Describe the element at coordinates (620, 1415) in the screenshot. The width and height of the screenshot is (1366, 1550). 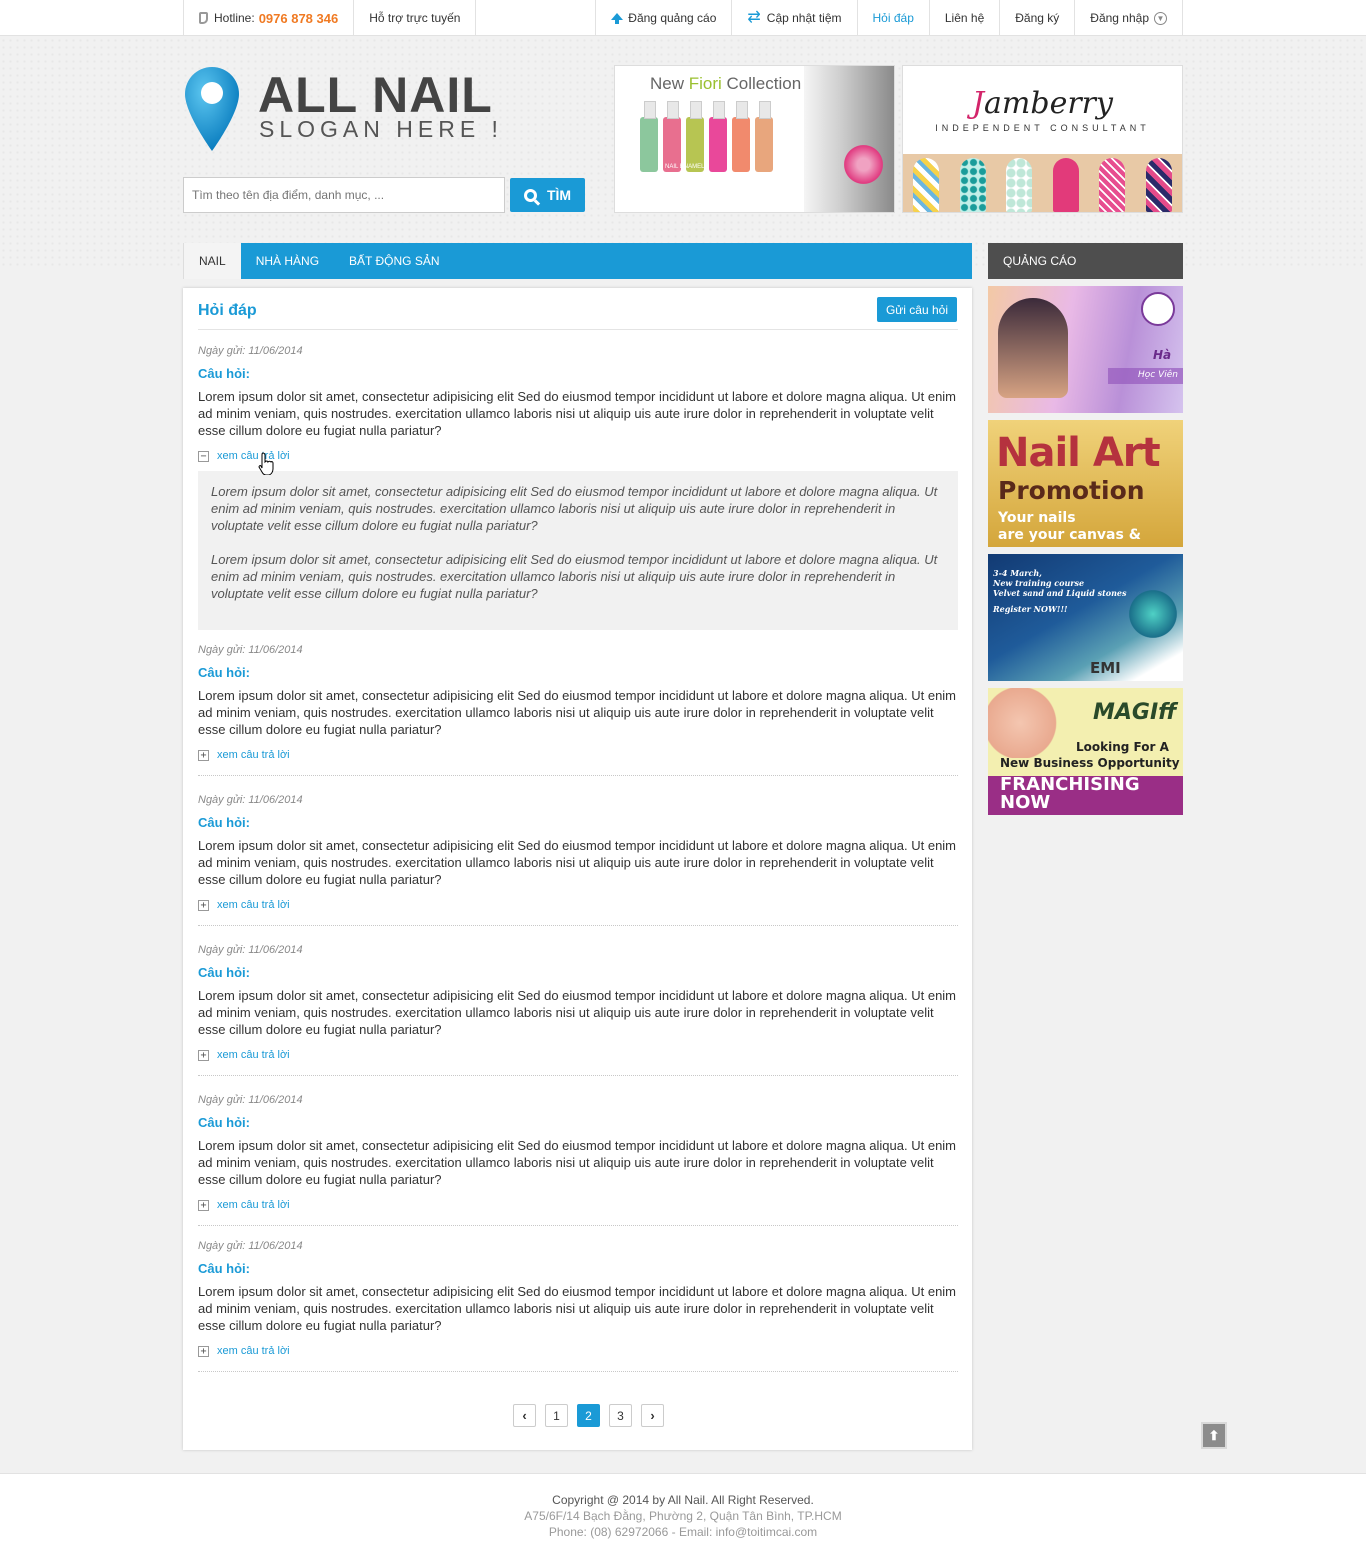
I see `page-3-button: 3` at that location.